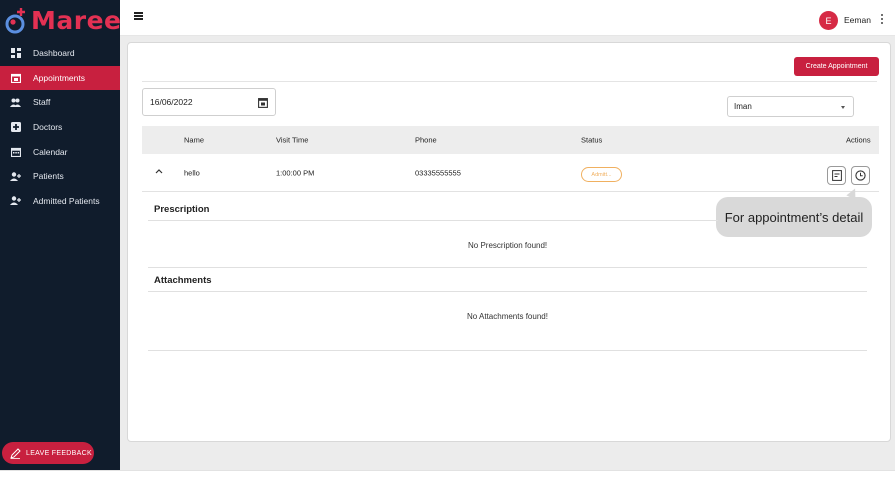 Image resolution: width=895 pixels, height=481 pixels. I want to click on appointment-history-button, so click(860, 175).